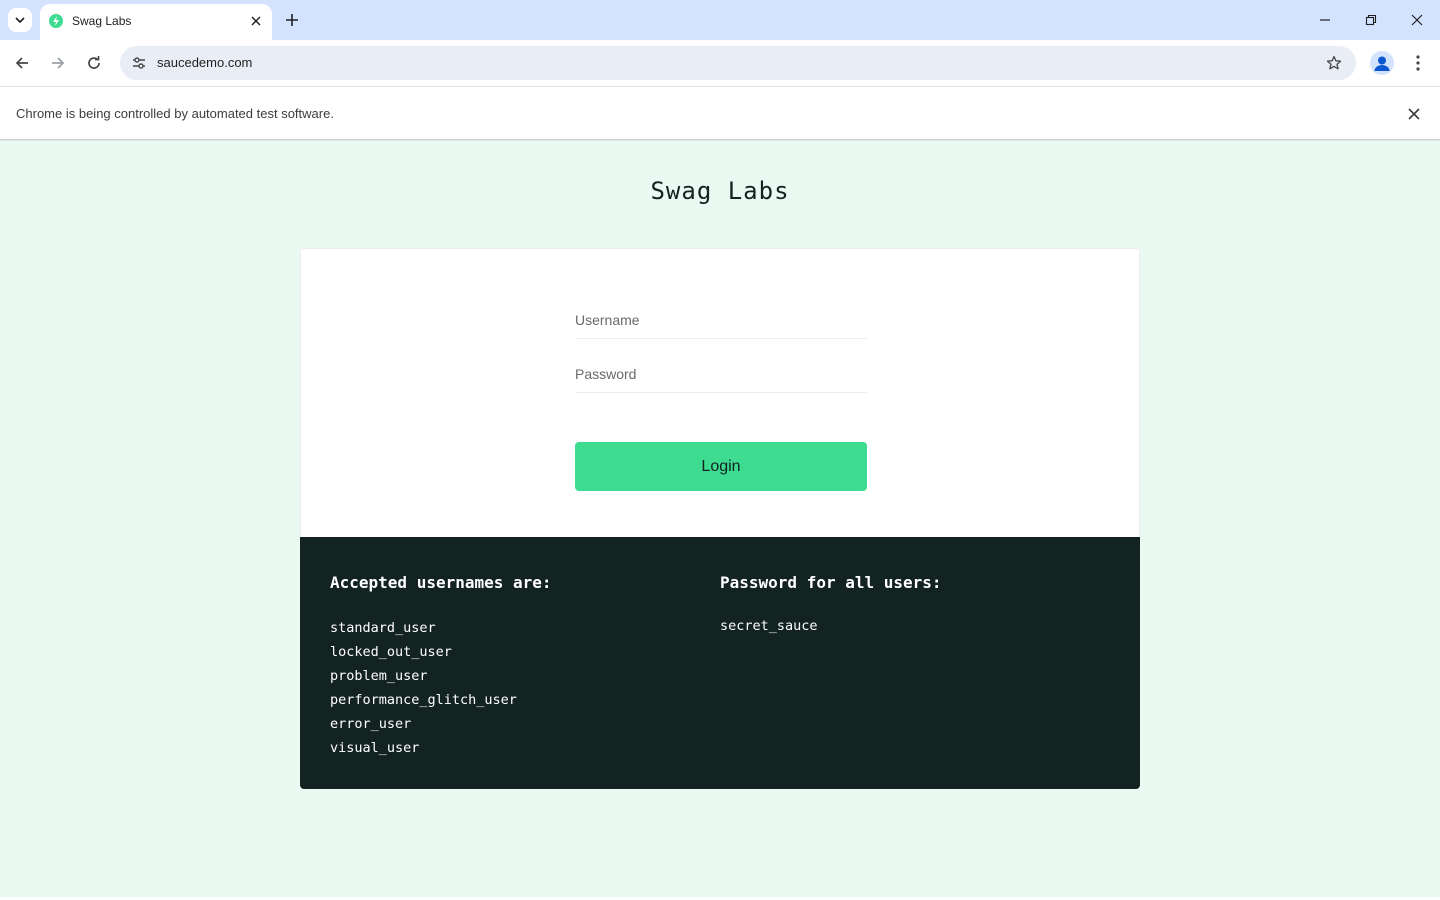 The image size is (1440, 900). I want to click on username-item: visual_user, so click(375, 748).